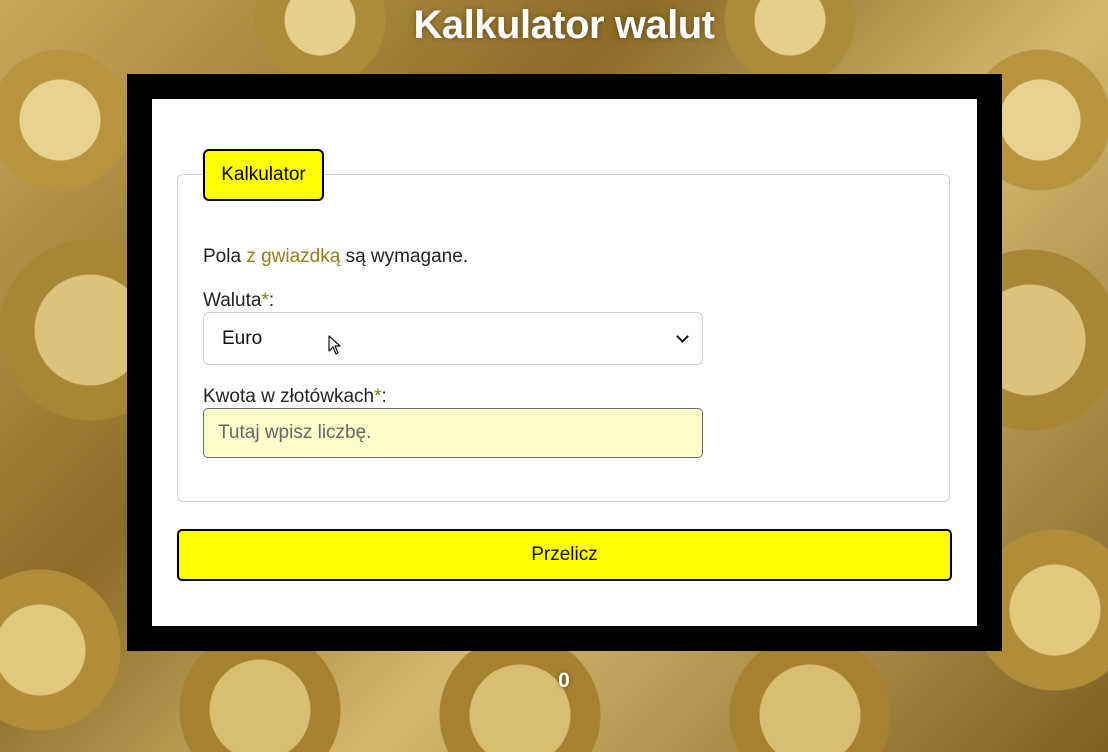  What do you see at coordinates (564, 555) in the screenshot?
I see `convert-button: Przelicz` at bounding box center [564, 555].